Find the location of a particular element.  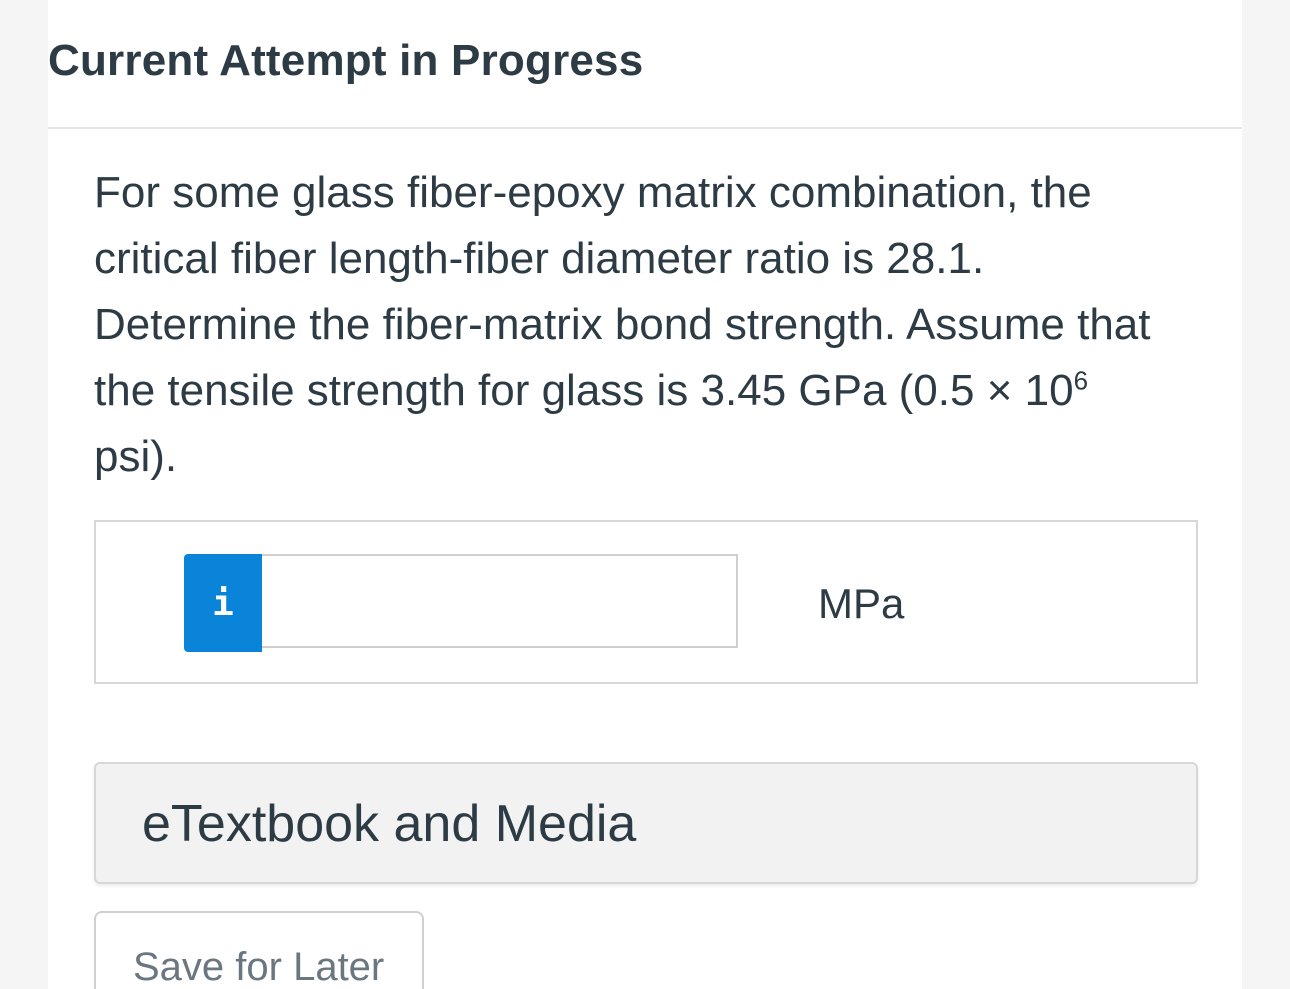

etextbook-media-button: eTextbook and Media is located at coordinates (646, 823).